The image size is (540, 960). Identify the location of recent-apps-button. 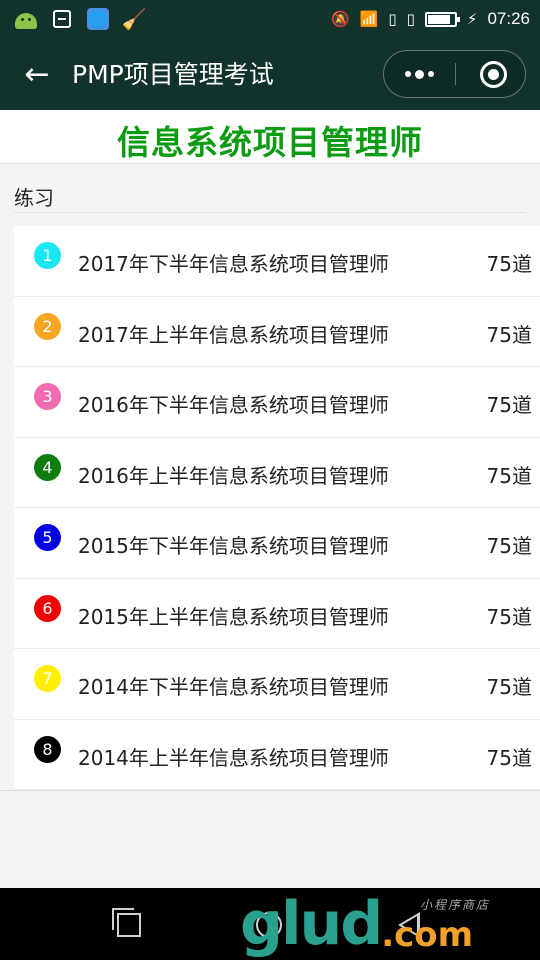
(126, 922).